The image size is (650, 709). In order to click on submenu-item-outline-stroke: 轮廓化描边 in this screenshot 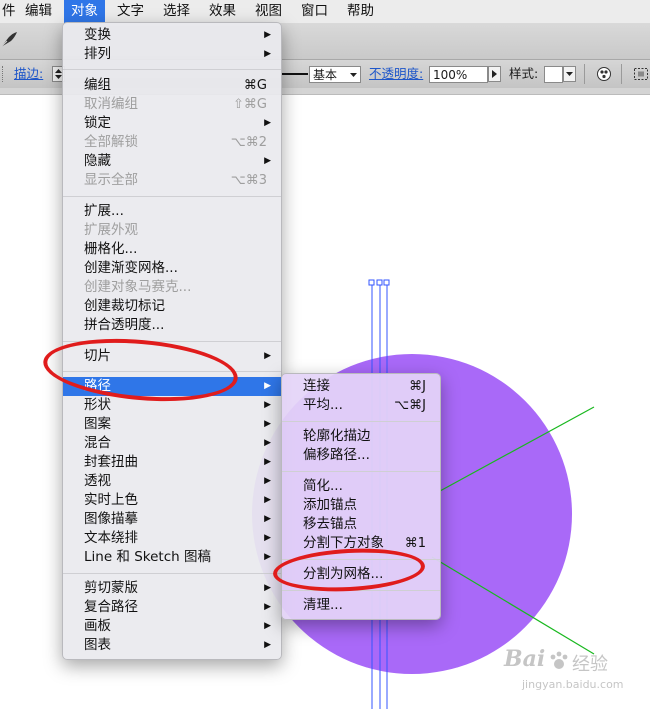, I will do `click(361, 436)`.